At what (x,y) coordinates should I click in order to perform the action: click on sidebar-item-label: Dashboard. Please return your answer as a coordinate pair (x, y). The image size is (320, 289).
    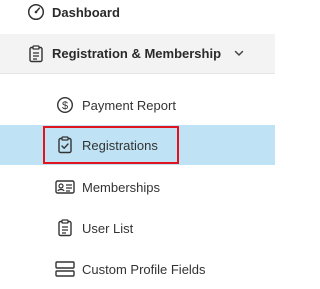
    Looking at the image, I should click on (86, 12).